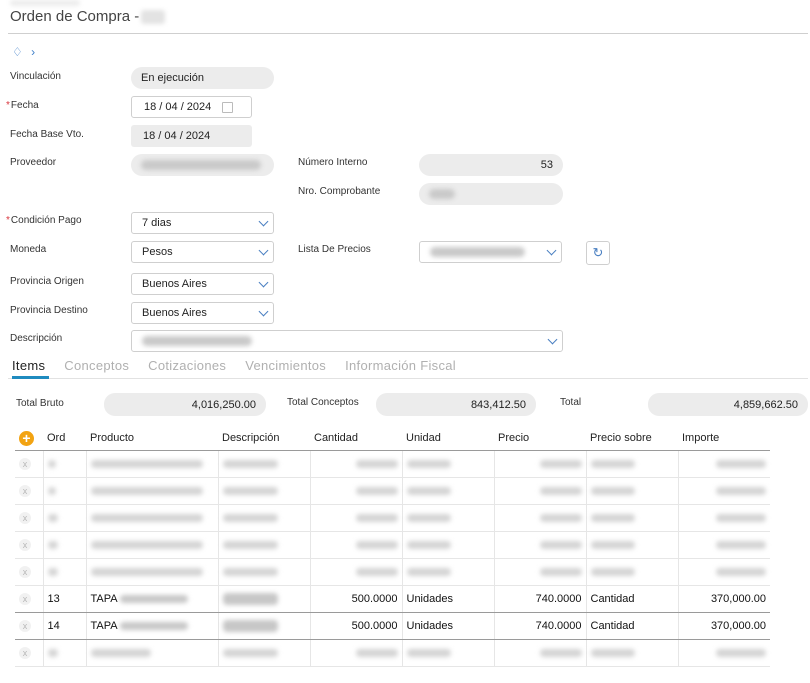  What do you see at coordinates (490, 252) in the screenshot?
I see `lista-precios-select` at bounding box center [490, 252].